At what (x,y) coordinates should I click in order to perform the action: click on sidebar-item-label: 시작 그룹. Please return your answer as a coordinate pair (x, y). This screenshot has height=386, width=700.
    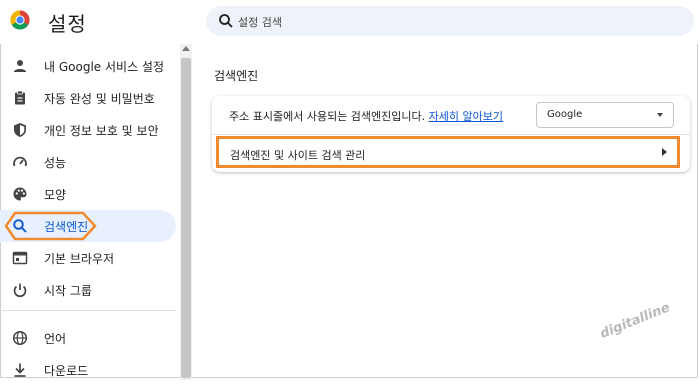
    Looking at the image, I should click on (68, 291).